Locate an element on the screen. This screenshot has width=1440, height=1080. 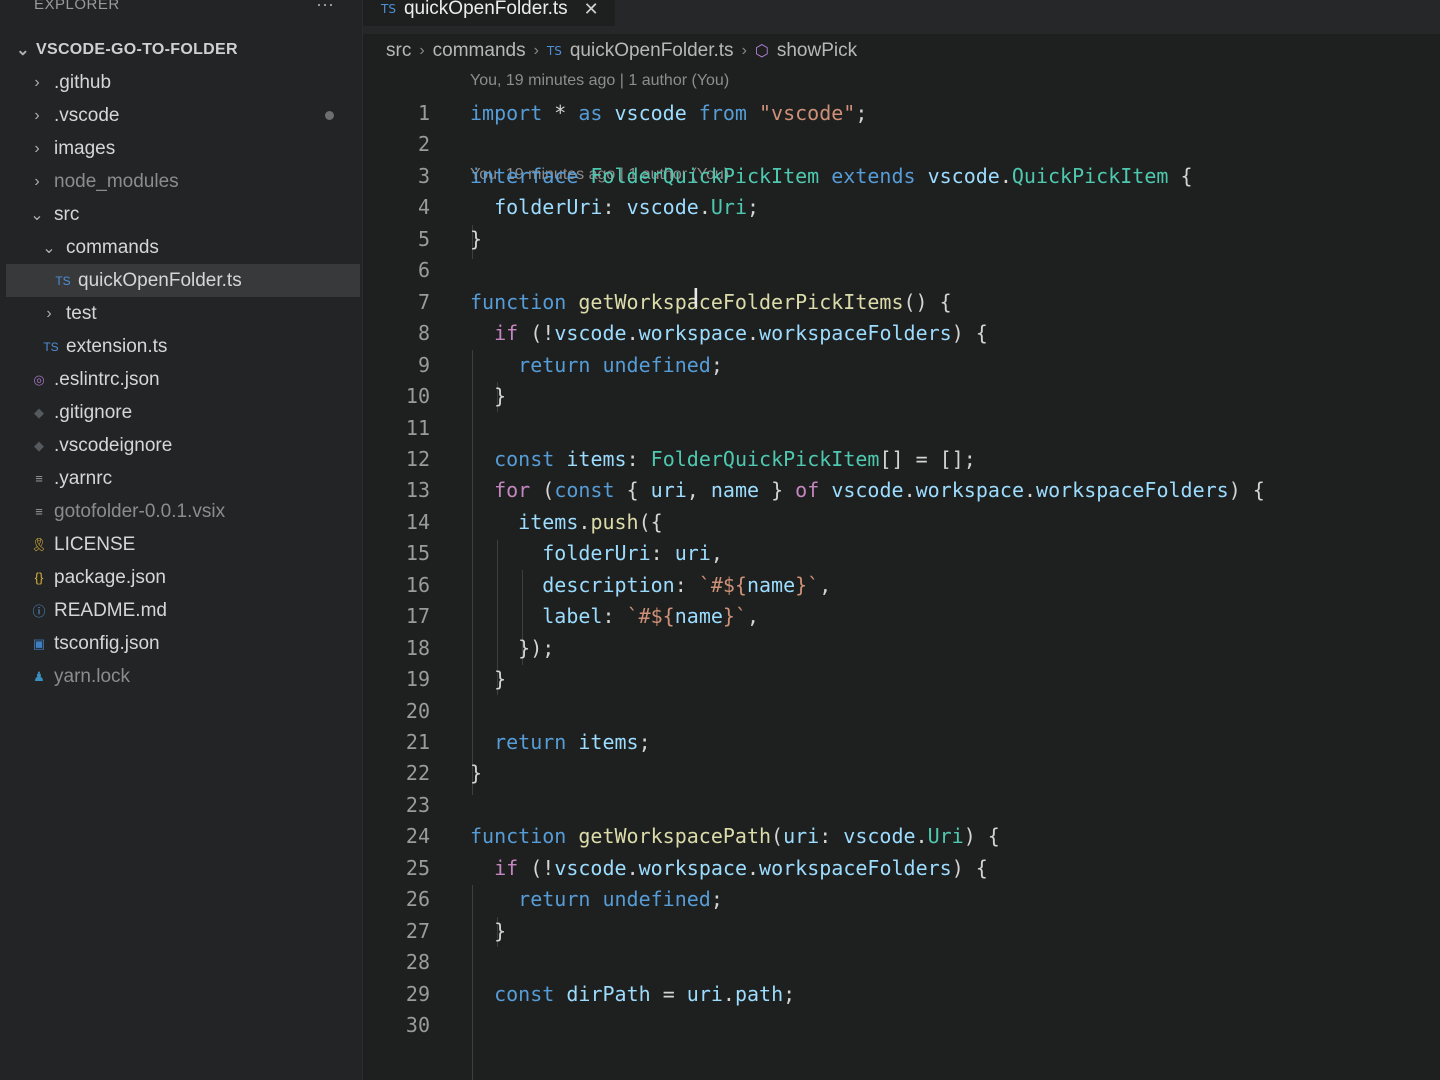
code-token: const is located at coordinates (524, 993).